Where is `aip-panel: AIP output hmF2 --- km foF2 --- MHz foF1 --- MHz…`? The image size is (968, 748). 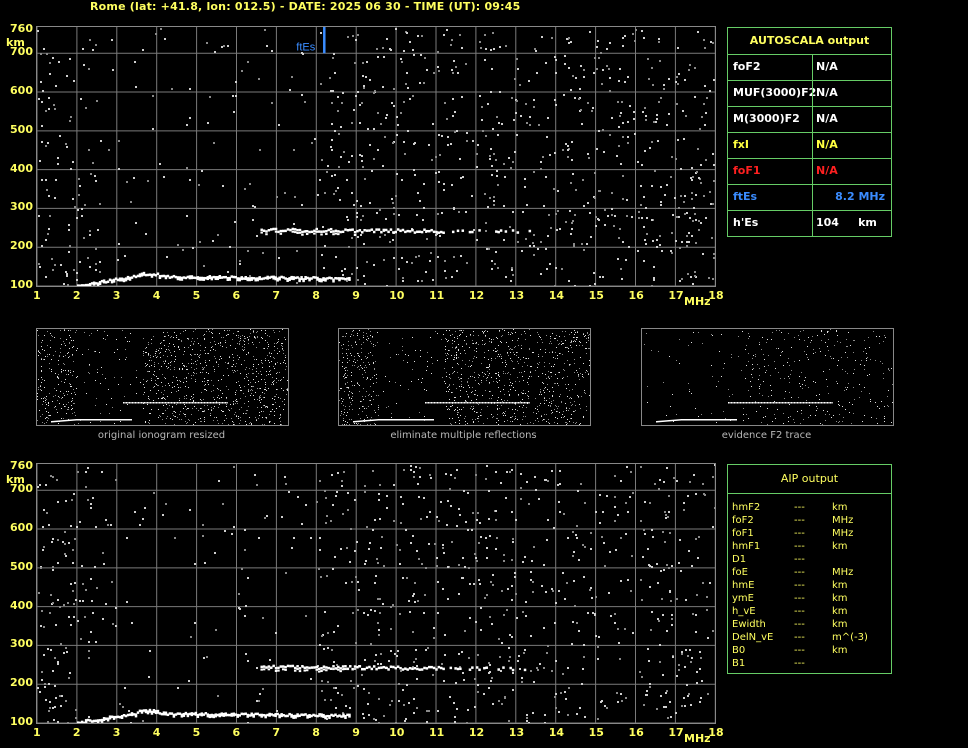 aip-panel: AIP output hmF2 --- km foF2 --- MHz foF1 --- MHz… is located at coordinates (809, 569).